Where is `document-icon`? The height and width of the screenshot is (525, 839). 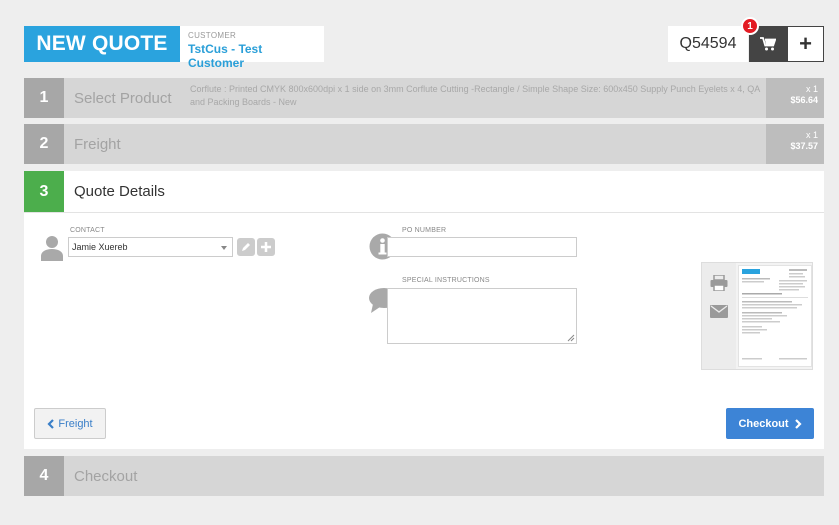 document-icon is located at coordinates (775, 314).